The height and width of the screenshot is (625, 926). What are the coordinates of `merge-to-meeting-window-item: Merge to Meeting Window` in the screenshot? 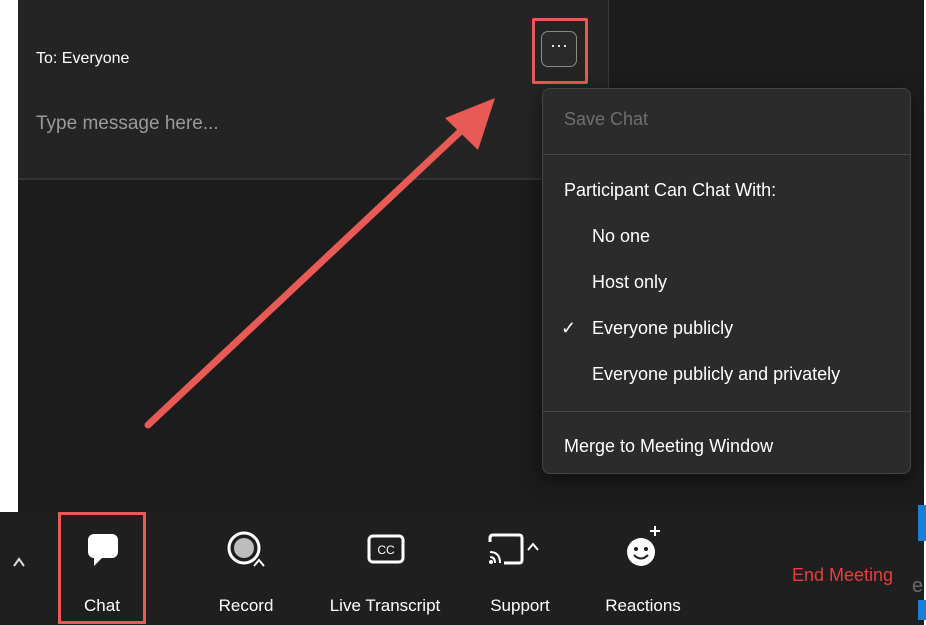 It's located at (734, 446).